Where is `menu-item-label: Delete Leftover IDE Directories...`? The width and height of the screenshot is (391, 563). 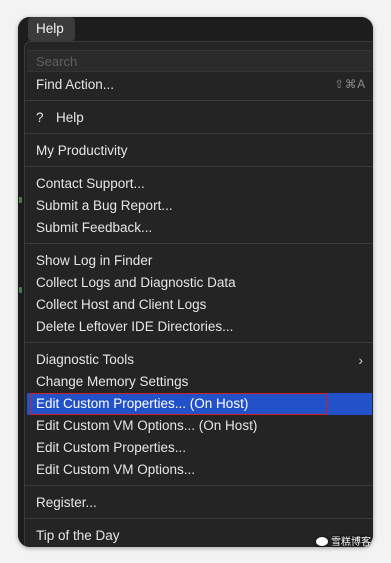 menu-item-label: Delete Leftover IDE Directories... is located at coordinates (135, 326).